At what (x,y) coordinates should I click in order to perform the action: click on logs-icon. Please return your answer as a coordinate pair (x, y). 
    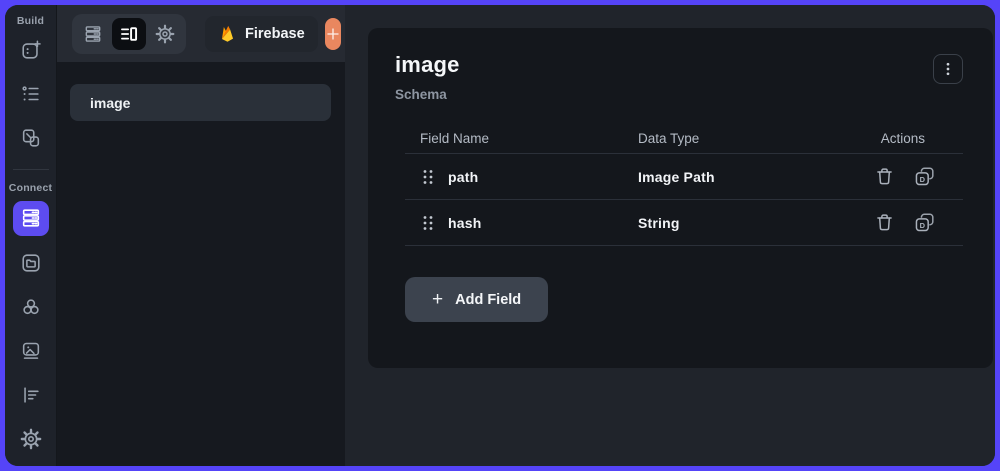
    Looking at the image, I should click on (31, 395).